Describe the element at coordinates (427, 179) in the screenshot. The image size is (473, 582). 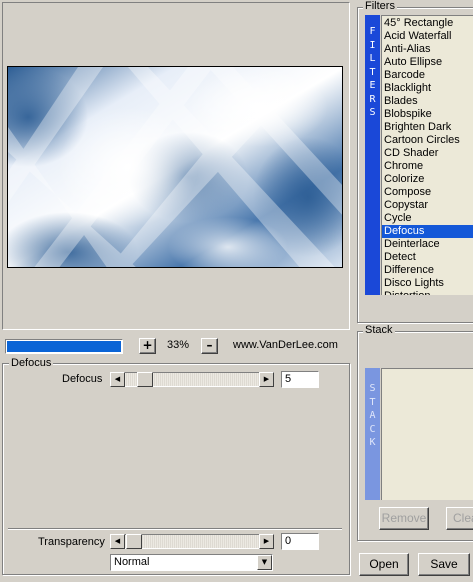
I see `filter-list-item: Colorize` at that location.